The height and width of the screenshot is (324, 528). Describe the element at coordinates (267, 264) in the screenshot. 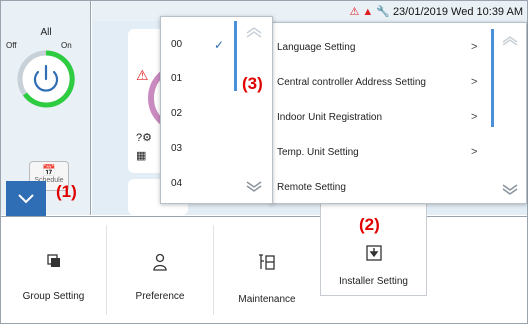

I see `maintenance-icon` at that location.